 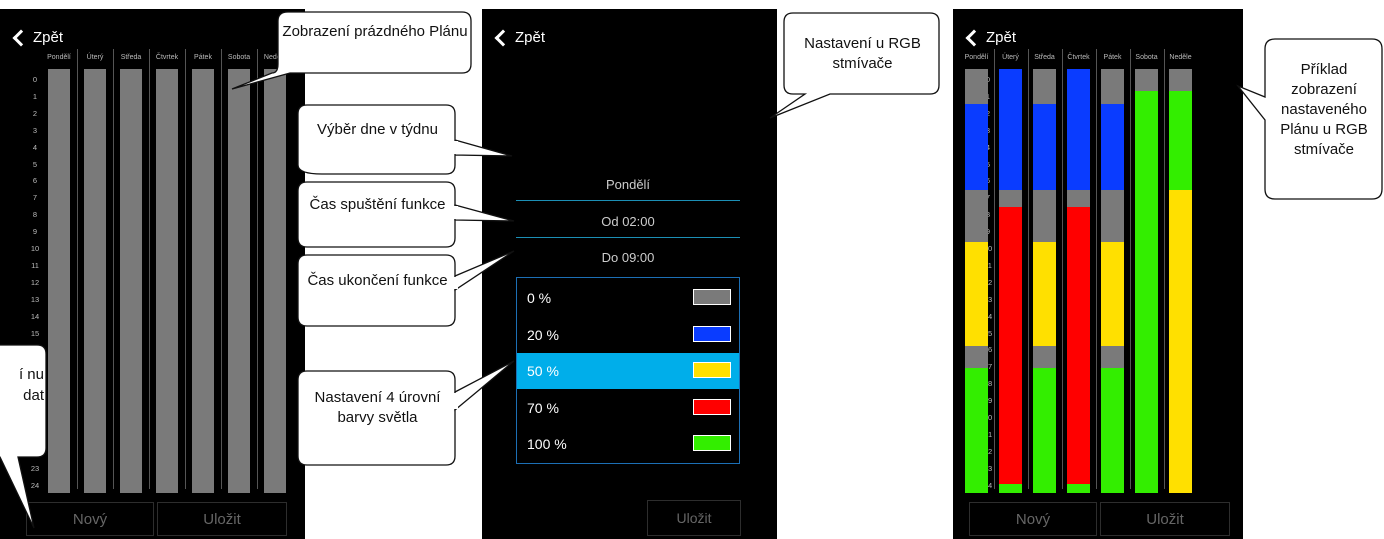 I want to click on callout-end-time-text: Čas ukončení funkce, so click(x=377, y=280).